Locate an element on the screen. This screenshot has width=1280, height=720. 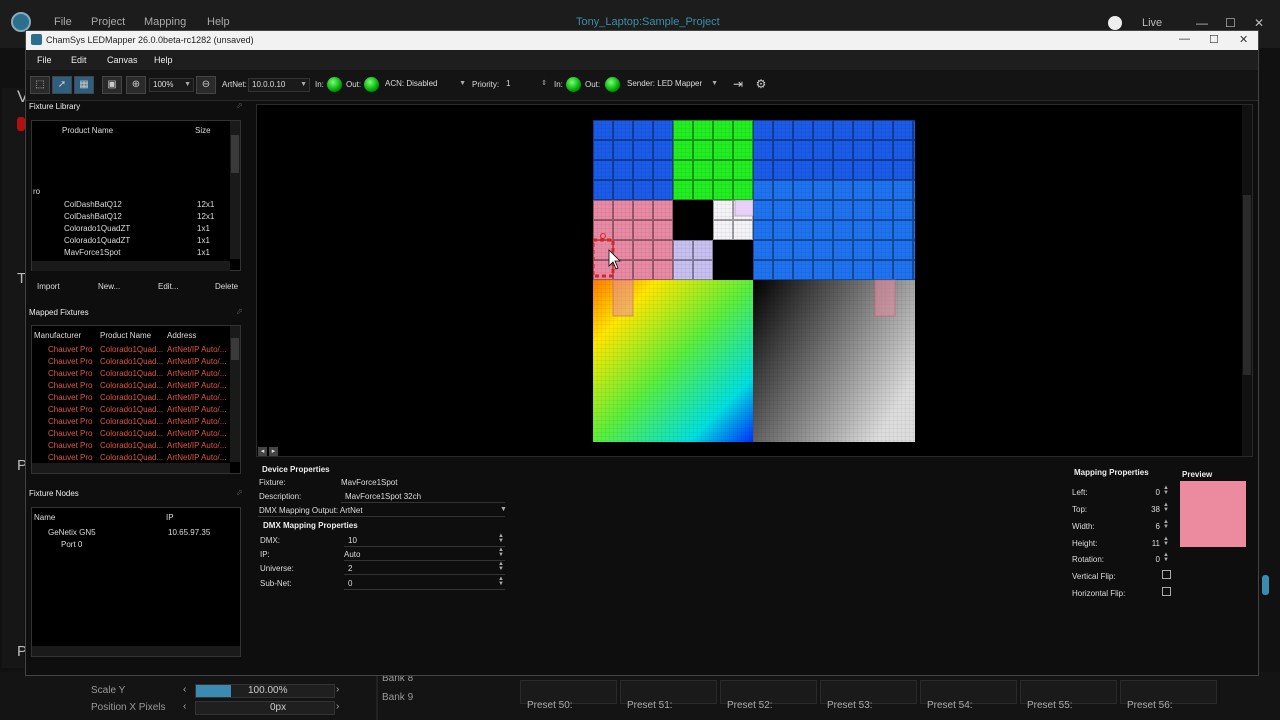
menu-file: File is located at coordinates (44, 60).